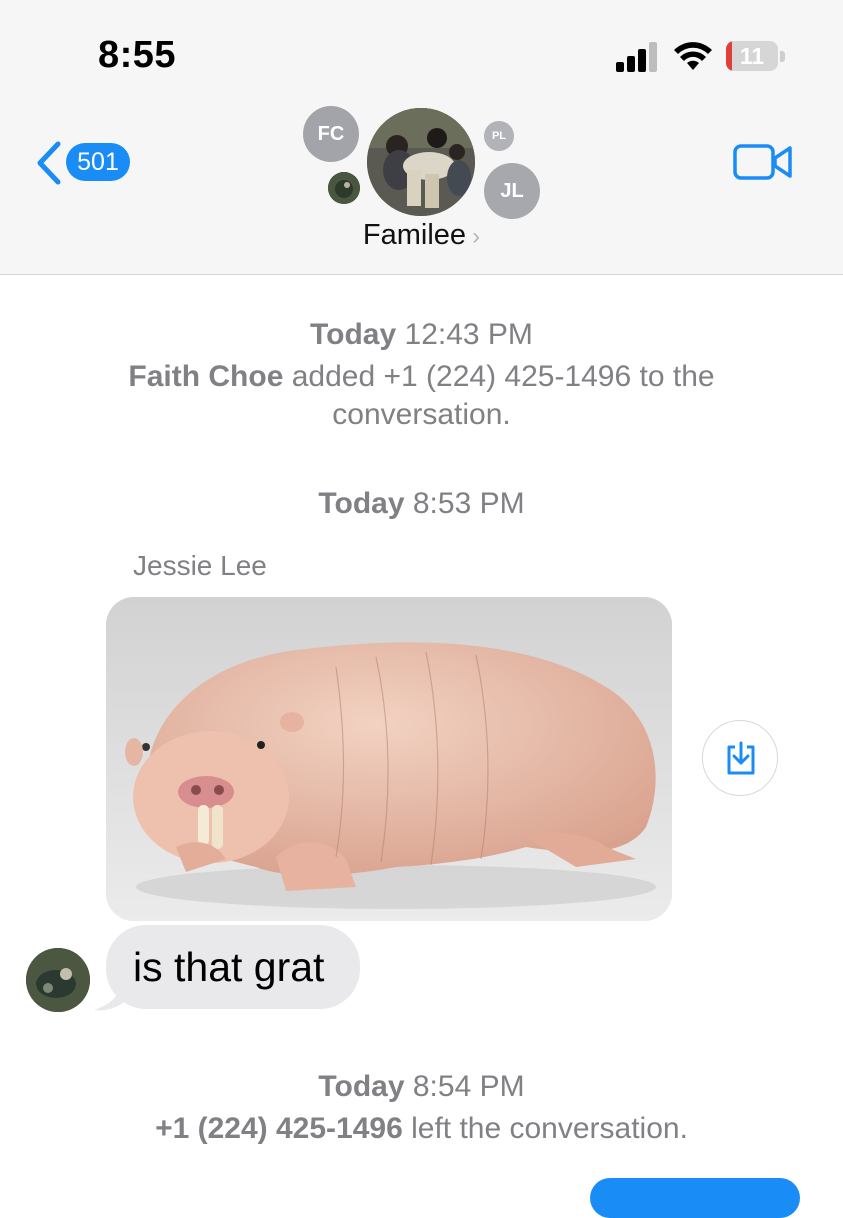 The width and height of the screenshot is (843, 1218). Describe the element at coordinates (49, 163) in the screenshot. I see `chevron-left-icon` at that location.